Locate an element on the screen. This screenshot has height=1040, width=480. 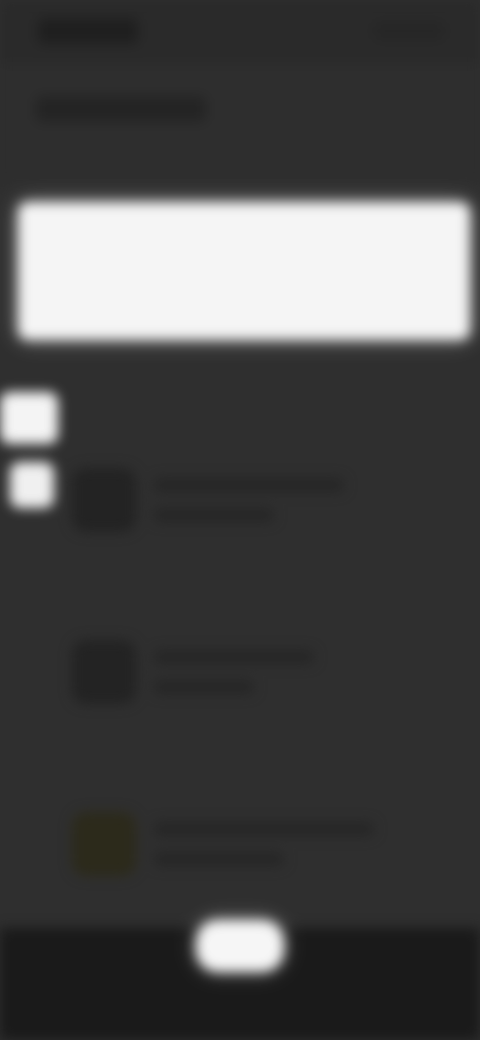
home-button is located at coordinates (240, 946).